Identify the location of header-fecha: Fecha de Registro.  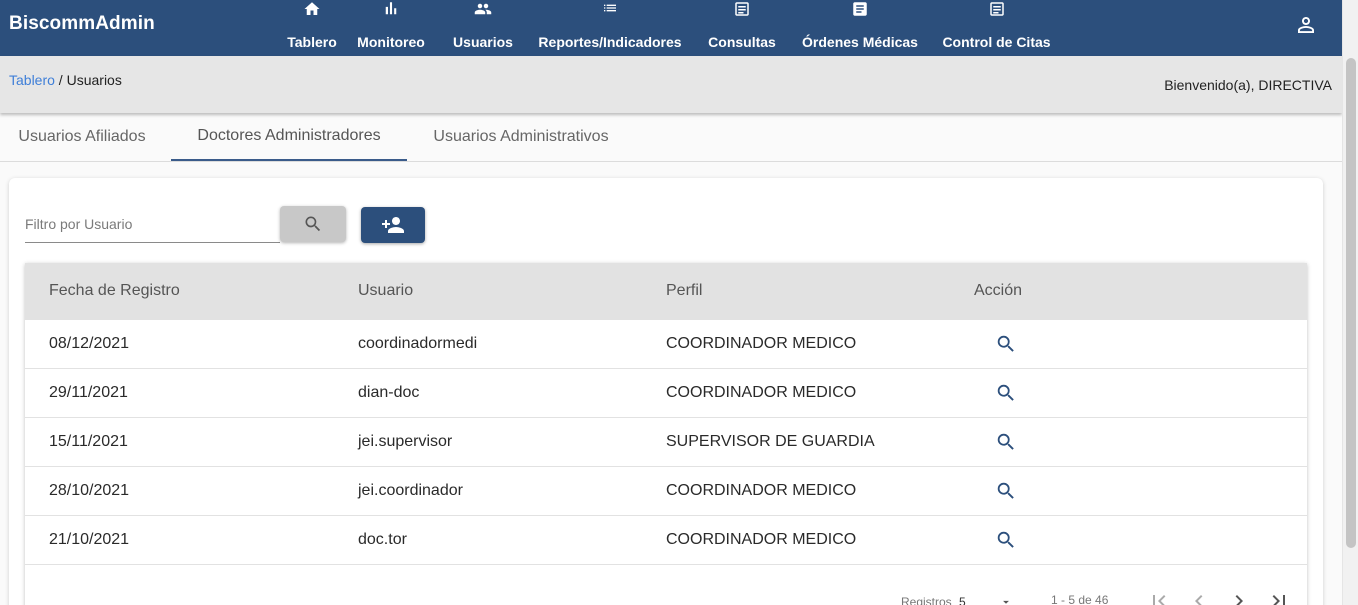
(114, 291).